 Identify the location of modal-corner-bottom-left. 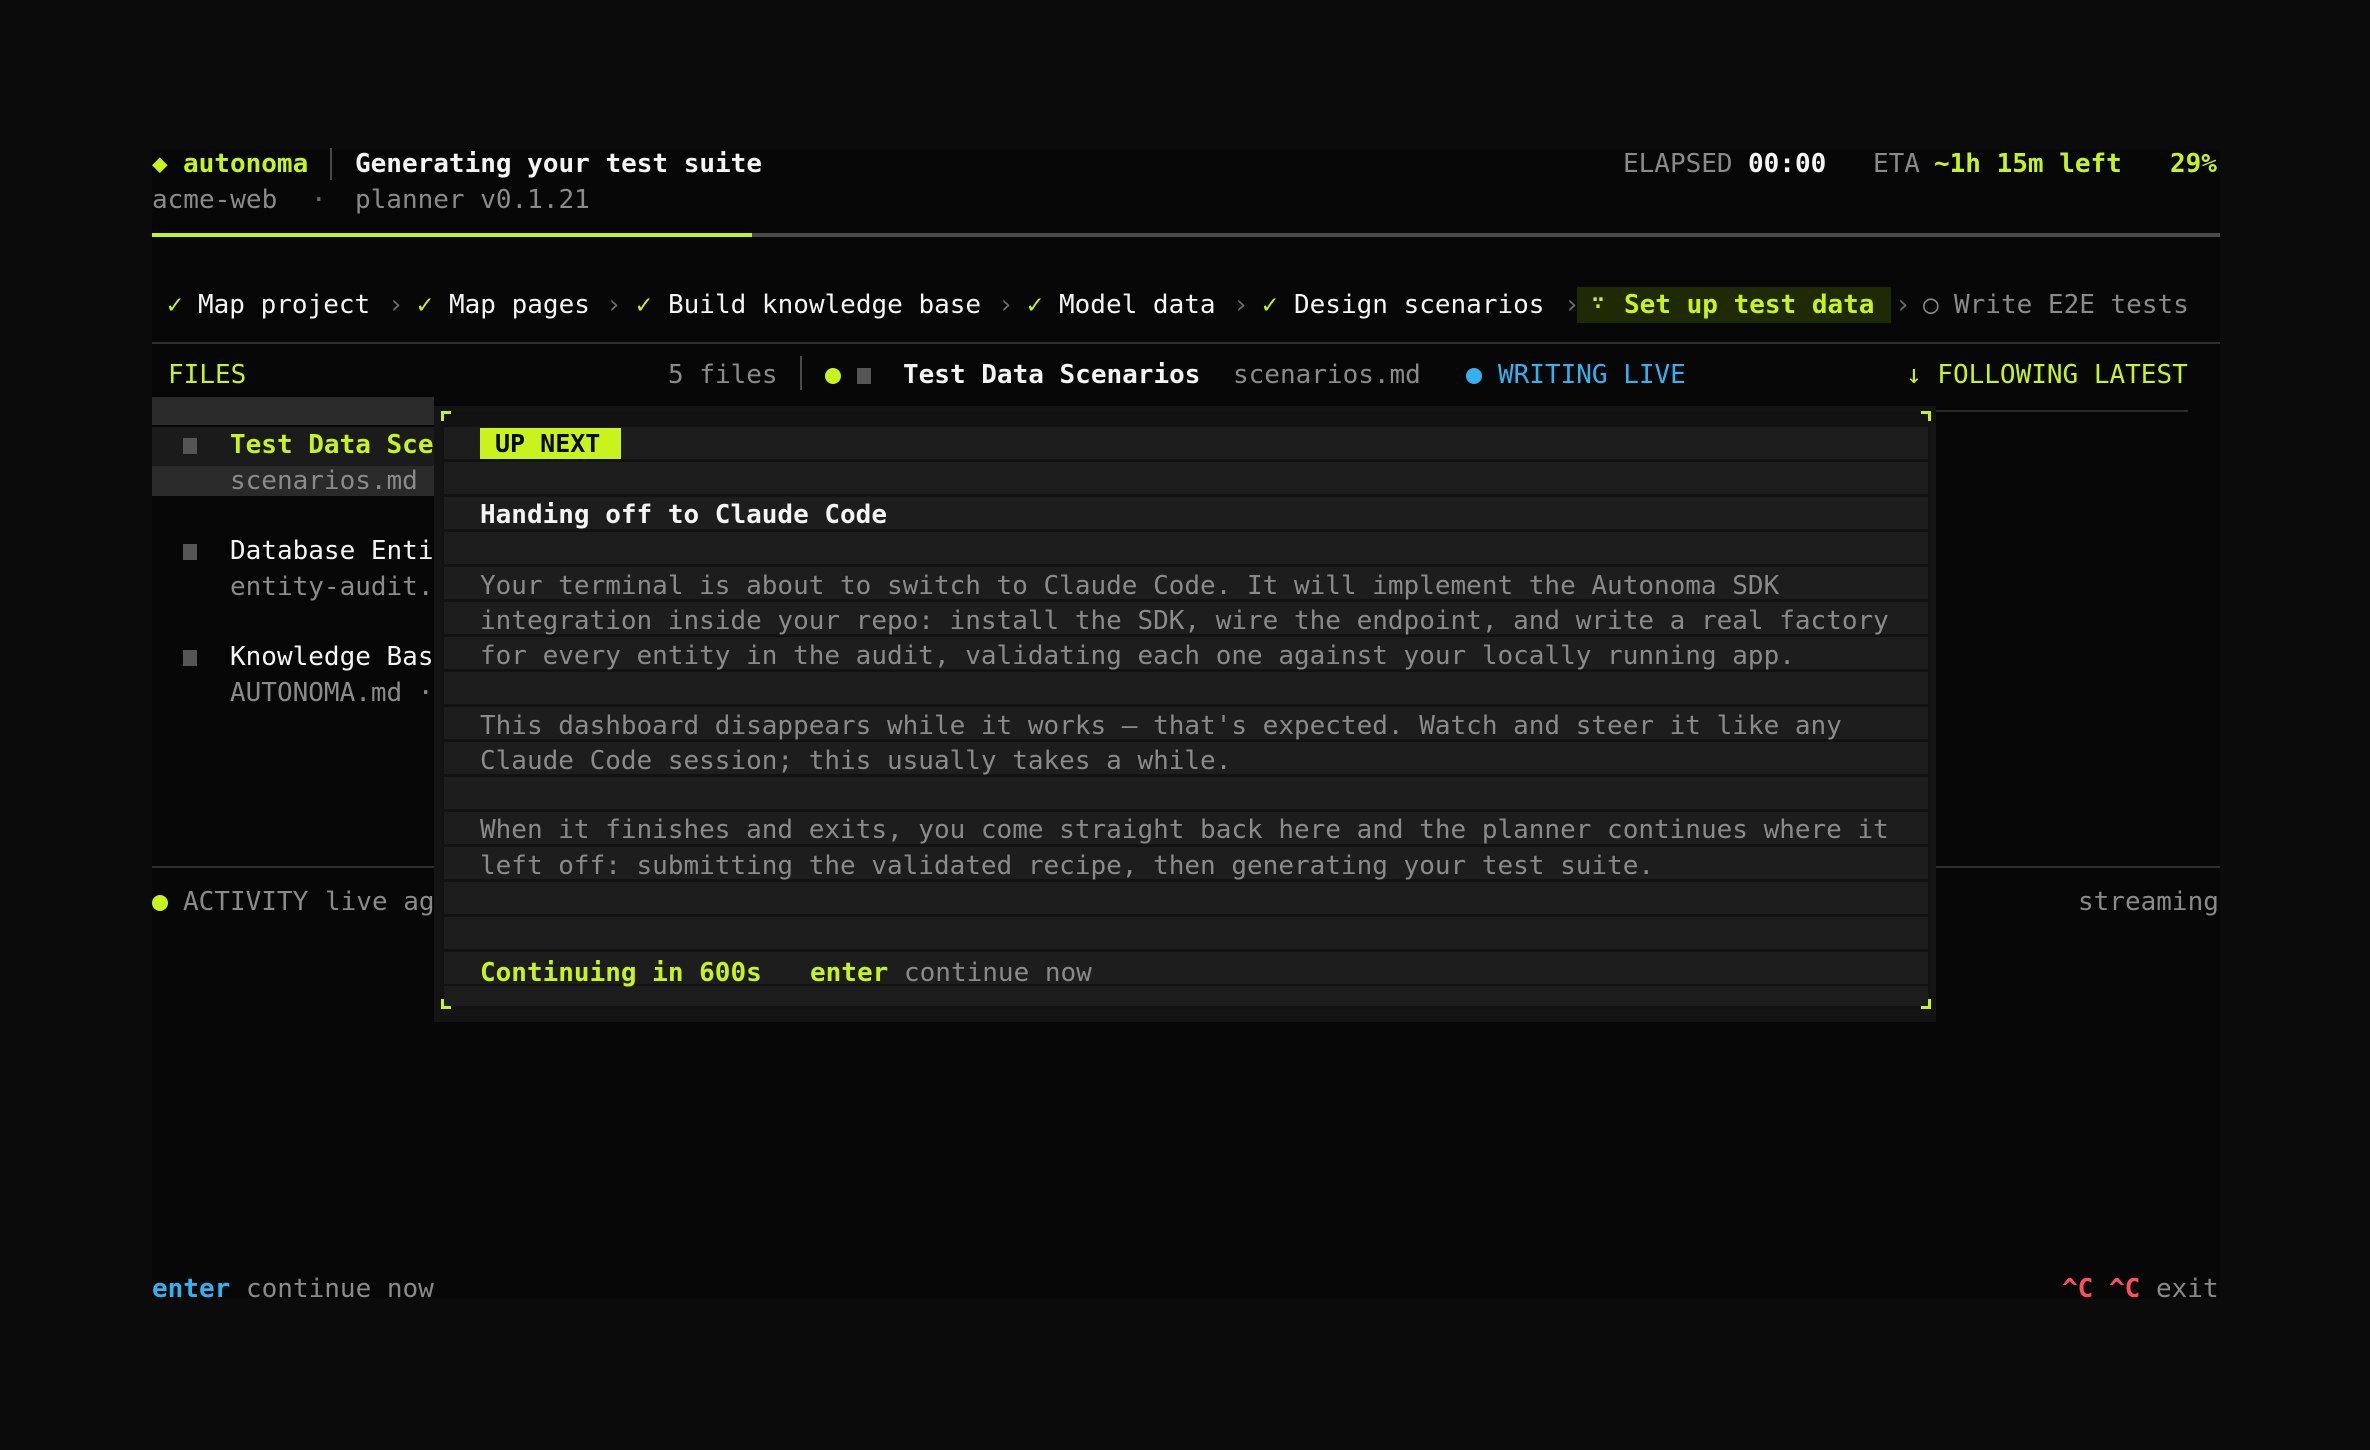
(446, 1004).